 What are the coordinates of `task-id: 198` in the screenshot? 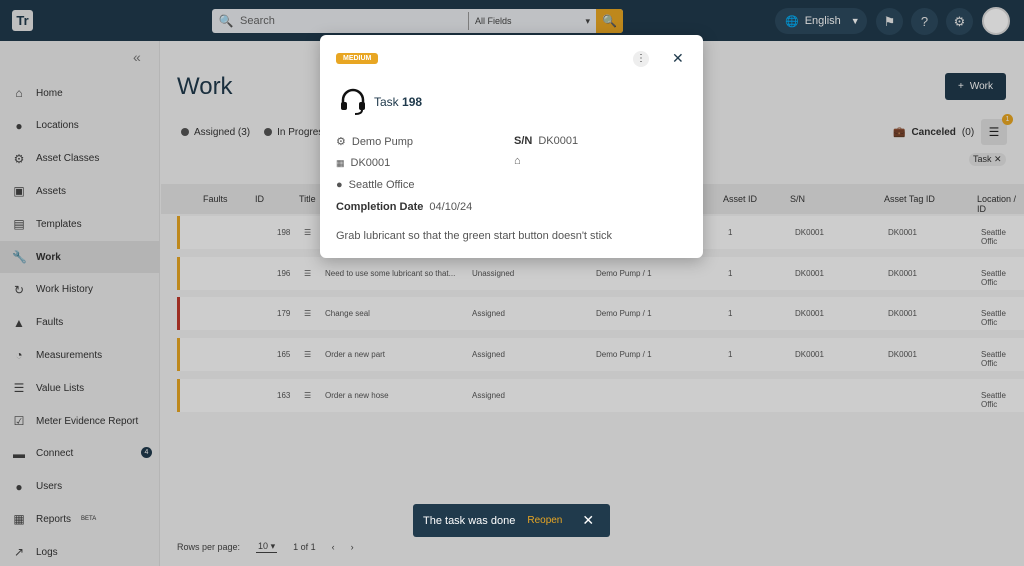 It's located at (412, 102).